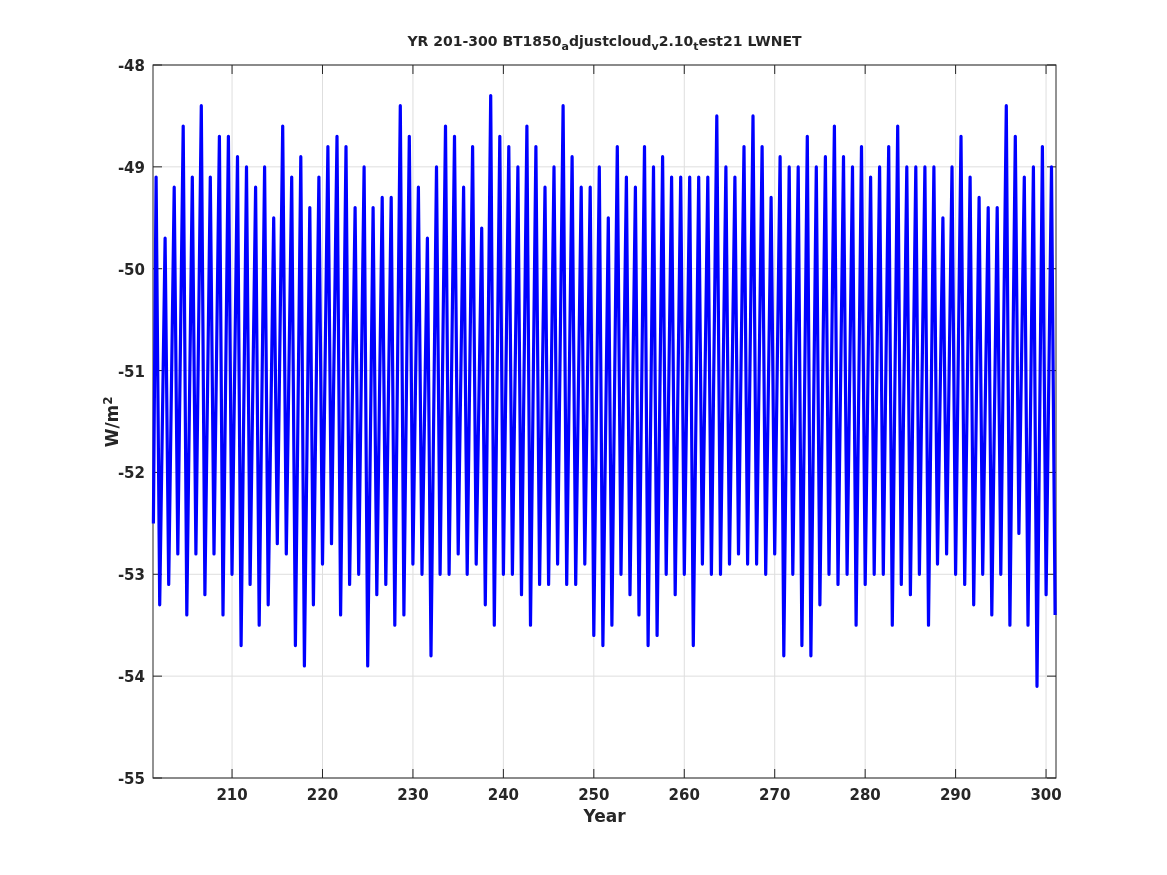 This screenshot has height=875, width=1167. What do you see at coordinates (232, 795) in the screenshot?
I see `x-tick-label: 210` at bounding box center [232, 795].